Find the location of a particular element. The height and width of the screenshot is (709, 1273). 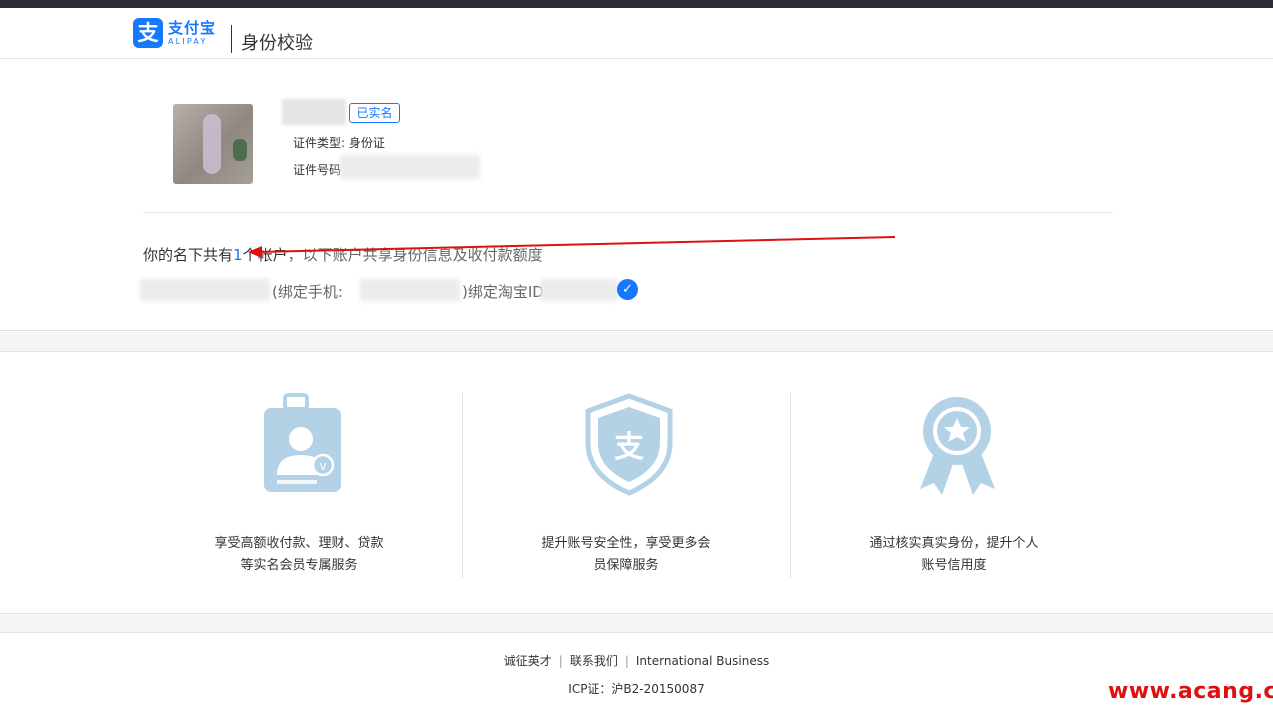

header: 支 支付宝 ALIPAY 身份校验 is located at coordinates (636, 33).